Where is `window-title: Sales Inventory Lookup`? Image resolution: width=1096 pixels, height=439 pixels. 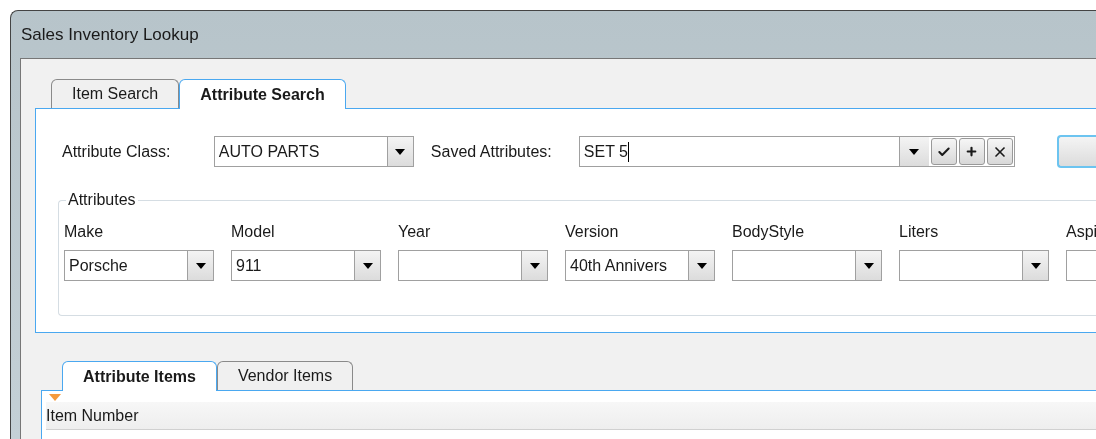
window-title: Sales Inventory Lookup is located at coordinates (110, 34).